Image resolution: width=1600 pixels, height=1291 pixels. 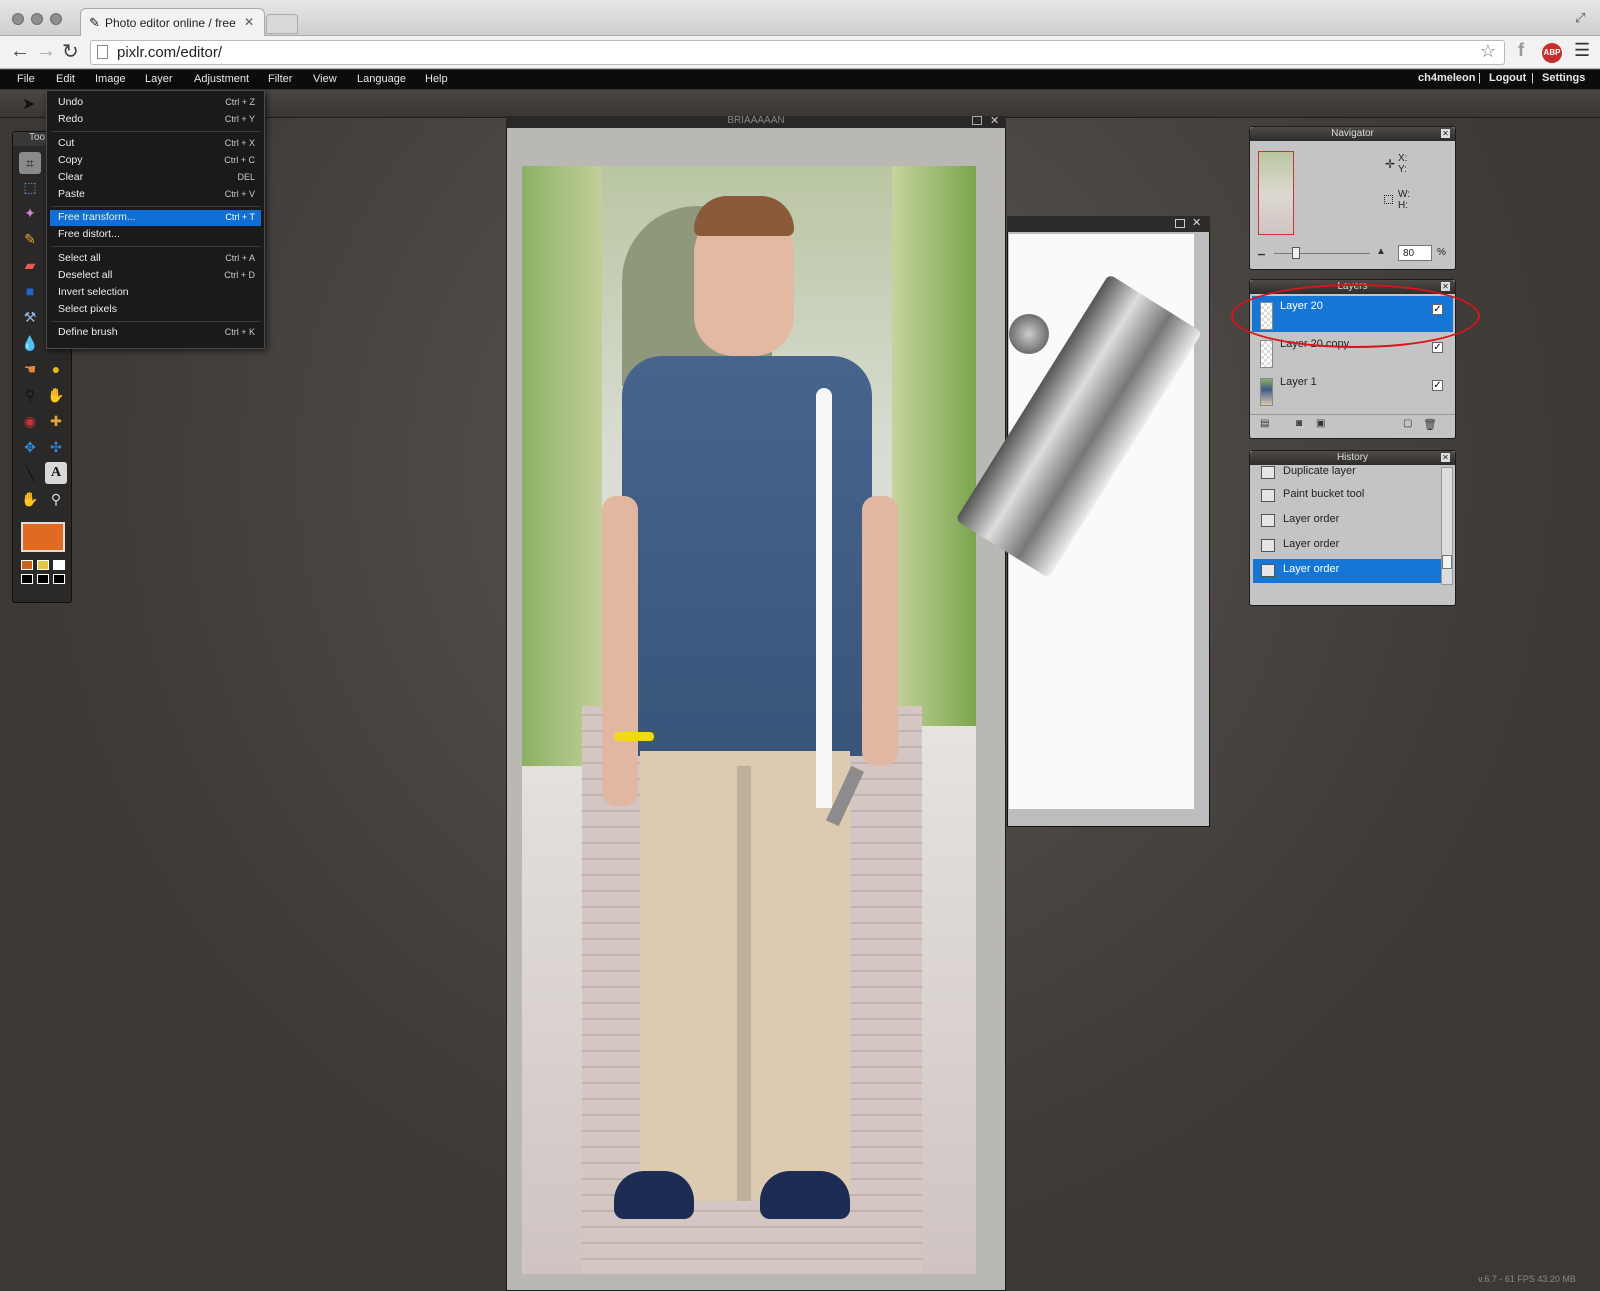 What do you see at coordinates (1521, 50) in the screenshot?
I see `facebook-icon: f` at bounding box center [1521, 50].